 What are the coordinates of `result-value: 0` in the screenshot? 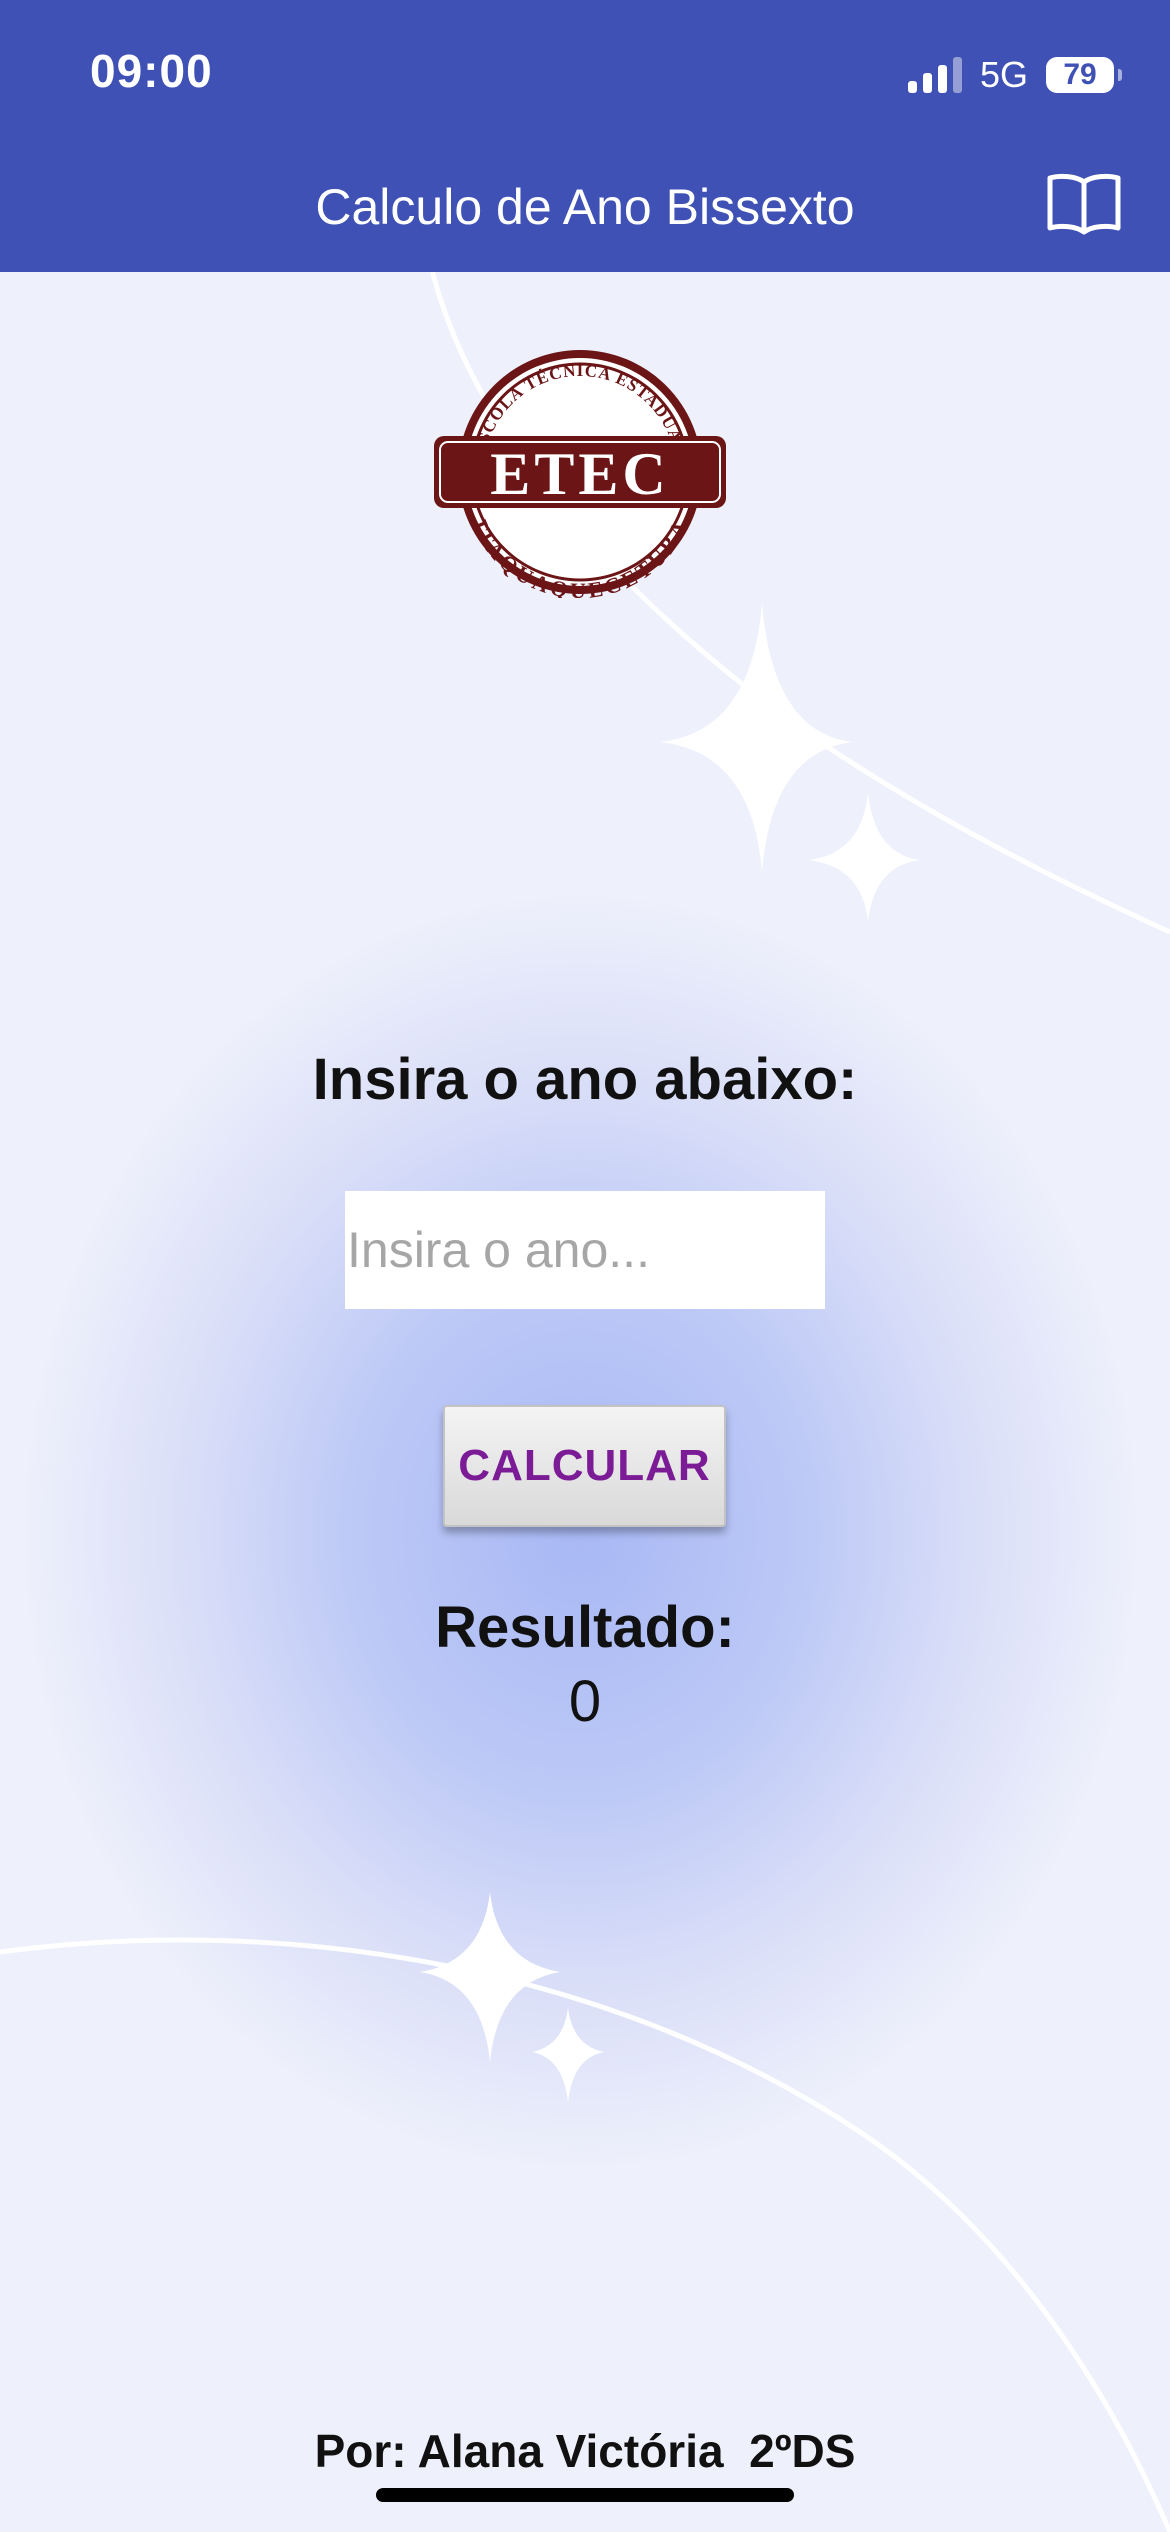 It's located at (585, 1701).